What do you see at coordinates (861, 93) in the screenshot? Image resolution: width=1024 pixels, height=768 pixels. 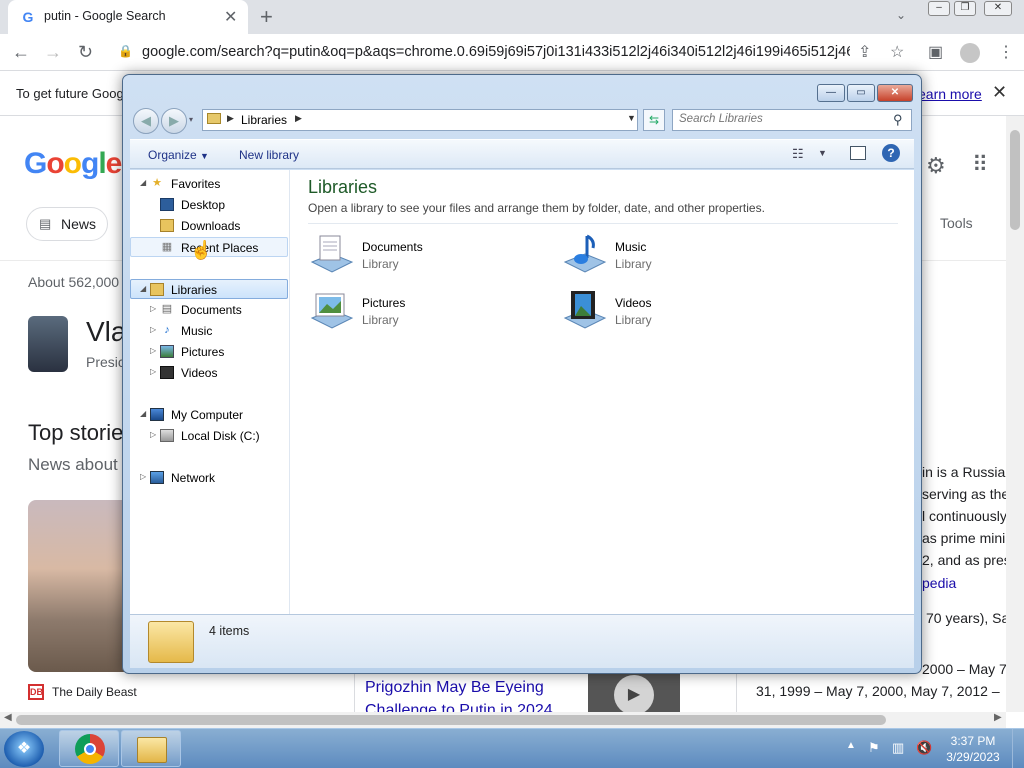 I see `explorer-maximize-button: ▭` at bounding box center [861, 93].